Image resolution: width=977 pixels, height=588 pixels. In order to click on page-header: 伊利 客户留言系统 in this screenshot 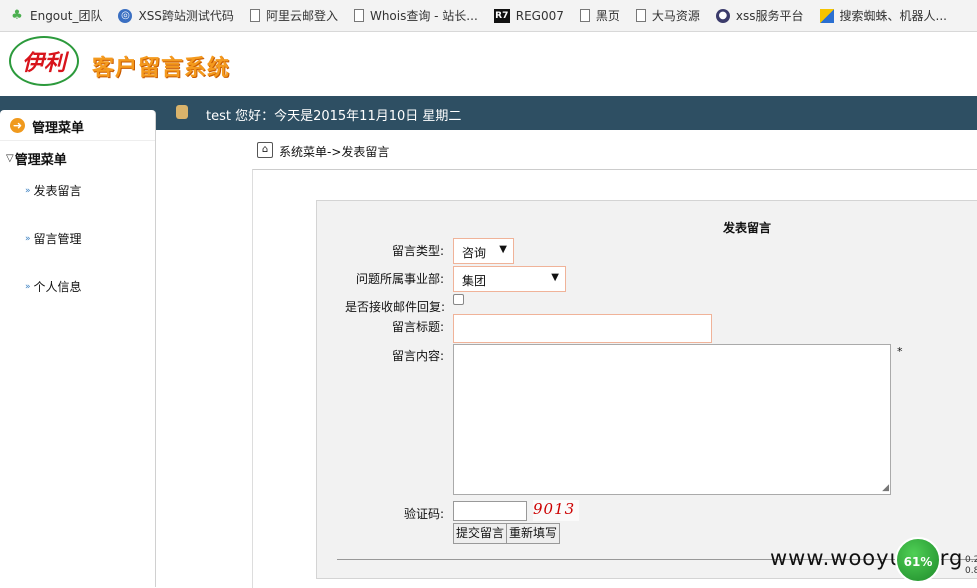, I will do `click(488, 63)`.